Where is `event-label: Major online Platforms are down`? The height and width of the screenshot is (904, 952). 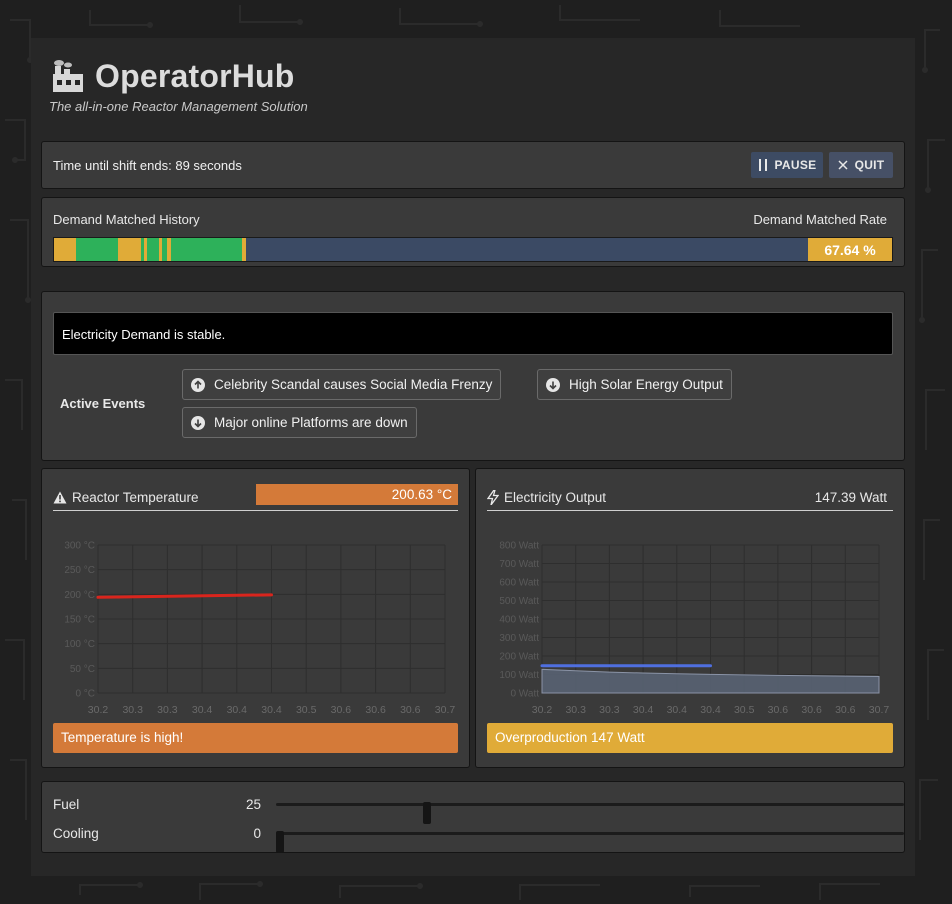 event-label: Major online Platforms are down is located at coordinates (311, 422).